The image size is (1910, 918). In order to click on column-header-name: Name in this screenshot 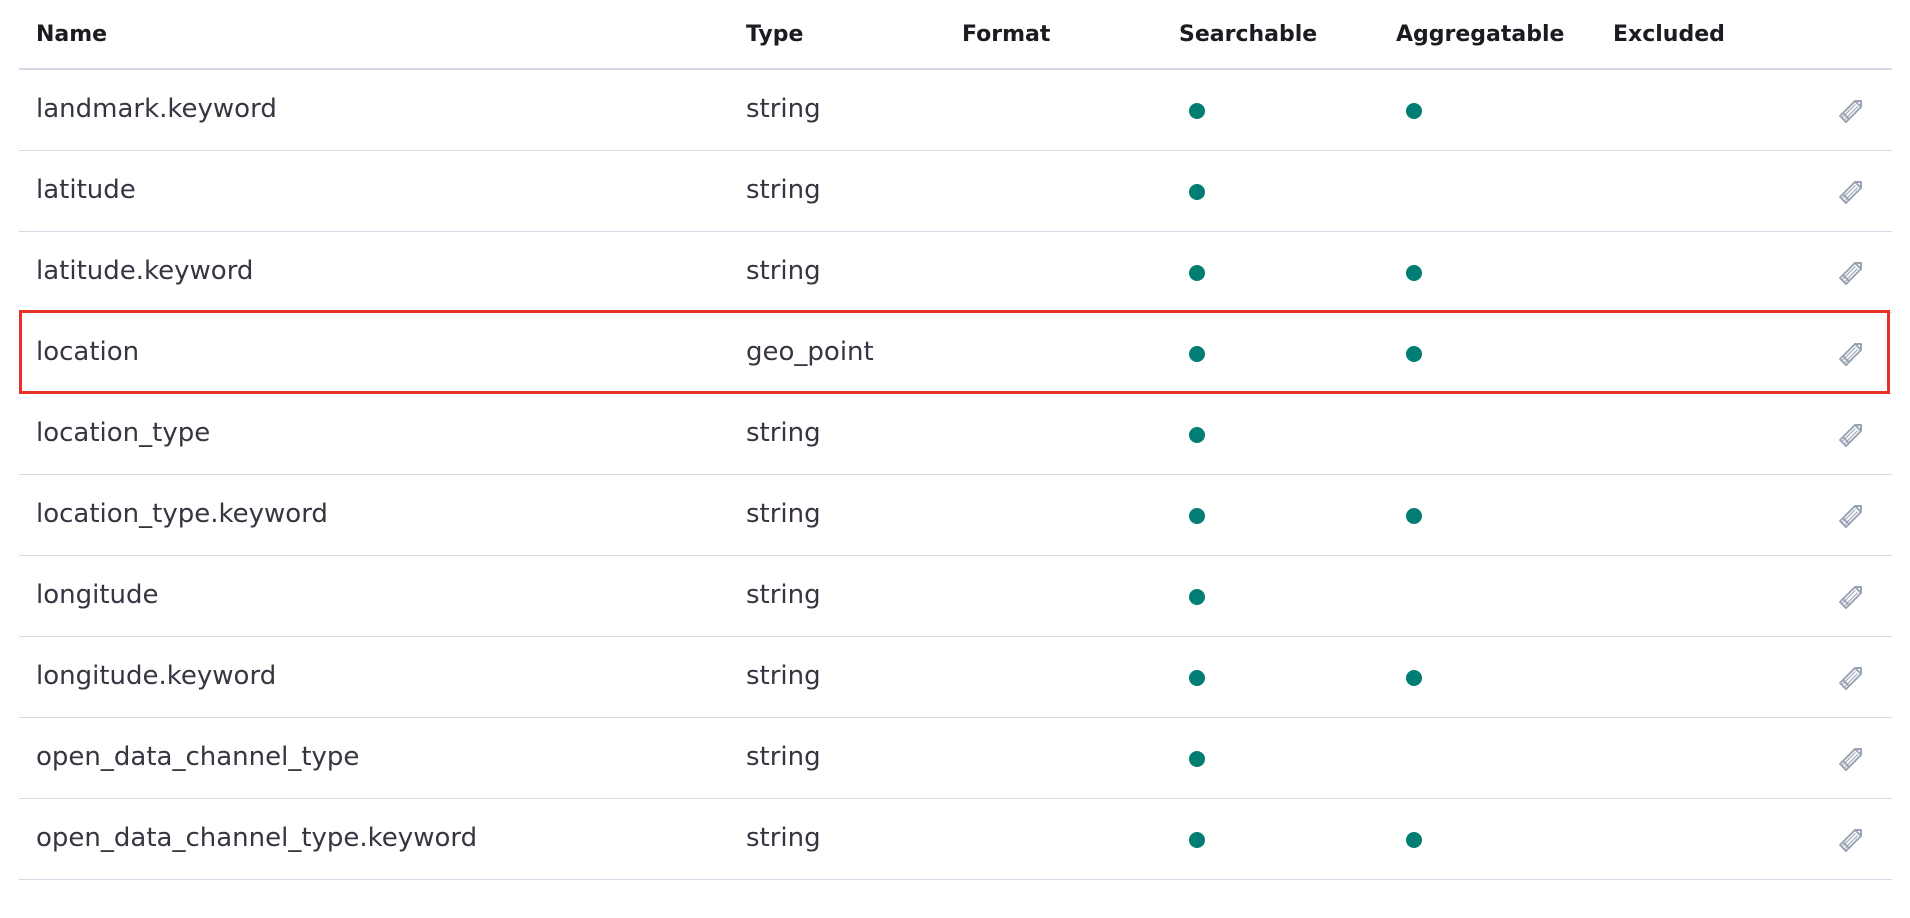, I will do `click(71, 34)`.